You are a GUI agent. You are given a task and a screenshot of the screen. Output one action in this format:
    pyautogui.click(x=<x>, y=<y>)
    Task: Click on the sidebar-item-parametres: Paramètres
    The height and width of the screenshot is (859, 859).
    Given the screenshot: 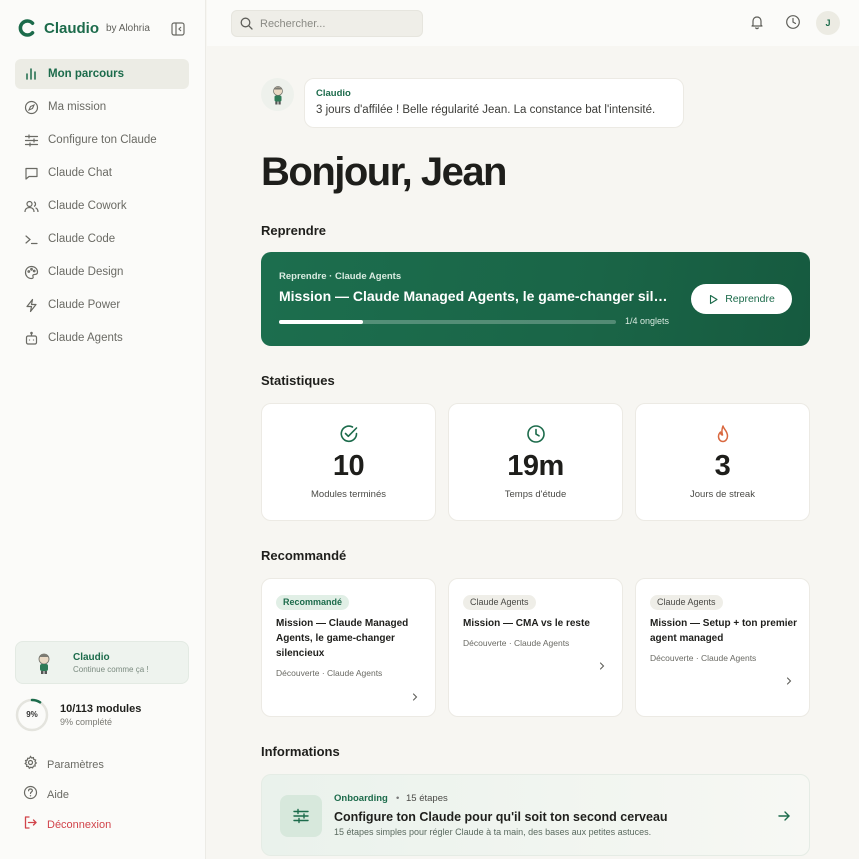 What is the action you would take?
    pyautogui.click(x=102, y=765)
    